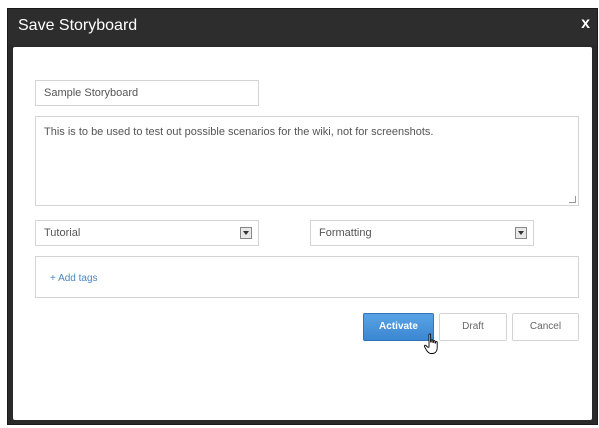 The height and width of the screenshot is (428, 599). Describe the element at coordinates (572, 199) in the screenshot. I see `resize-grip-icon` at that location.